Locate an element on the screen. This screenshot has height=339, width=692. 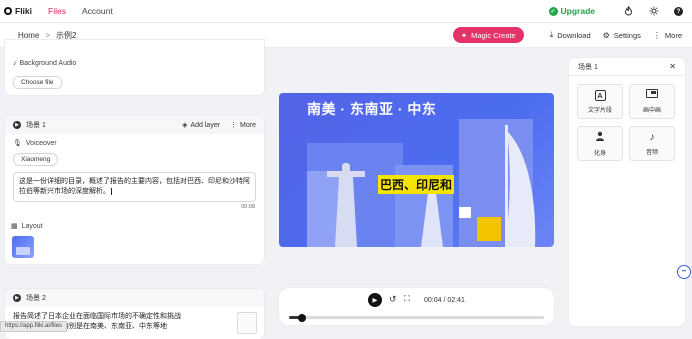
tool-picture-in-picture-label: 画中画 is located at coordinates (651, 111).